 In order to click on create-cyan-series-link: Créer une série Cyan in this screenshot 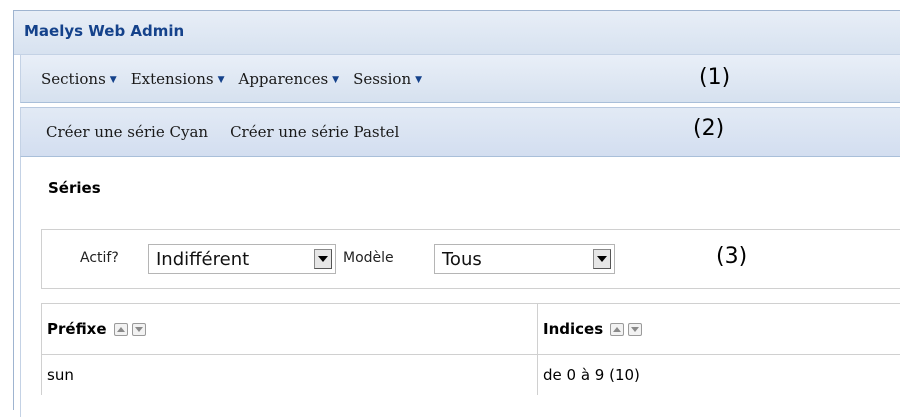, I will do `click(127, 132)`.